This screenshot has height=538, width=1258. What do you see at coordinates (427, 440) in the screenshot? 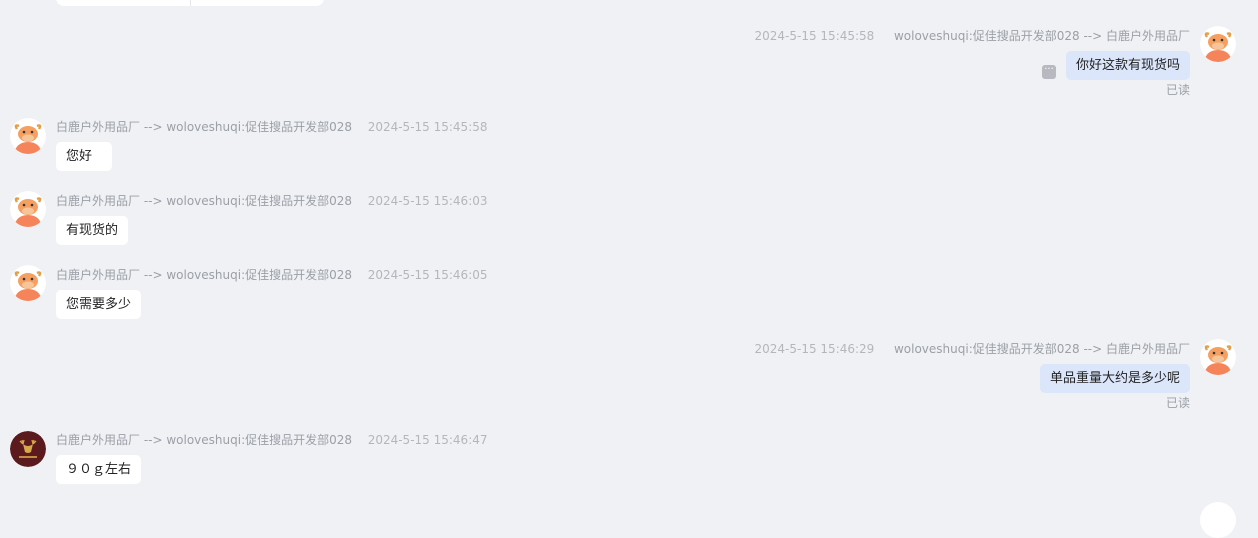
I see `message-time: 2024-5-15 15:46:47` at bounding box center [427, 440].